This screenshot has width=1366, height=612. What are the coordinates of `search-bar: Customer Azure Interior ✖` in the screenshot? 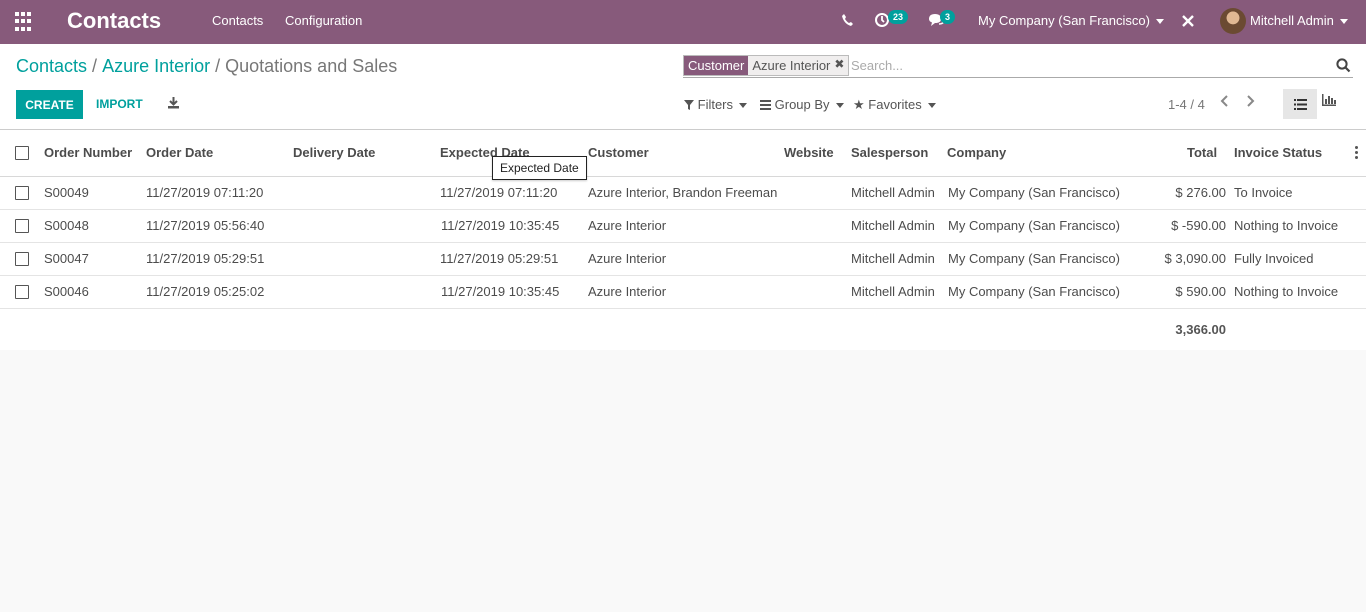 It's located at (1018, 66).